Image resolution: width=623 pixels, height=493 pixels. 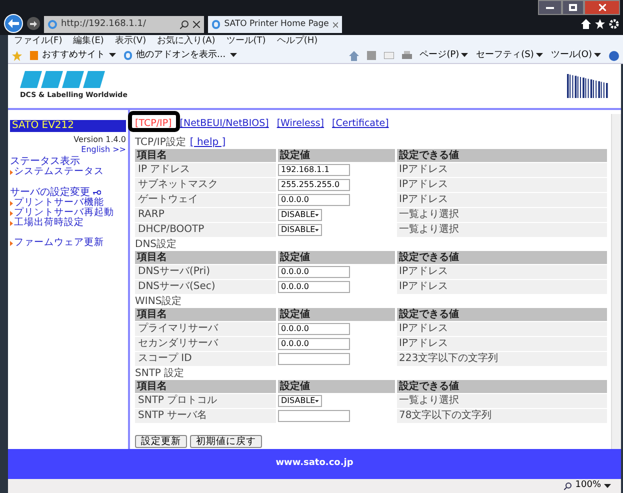 I want to click on footer-text: www.sato.co.jp, so click(x=315, y=463).